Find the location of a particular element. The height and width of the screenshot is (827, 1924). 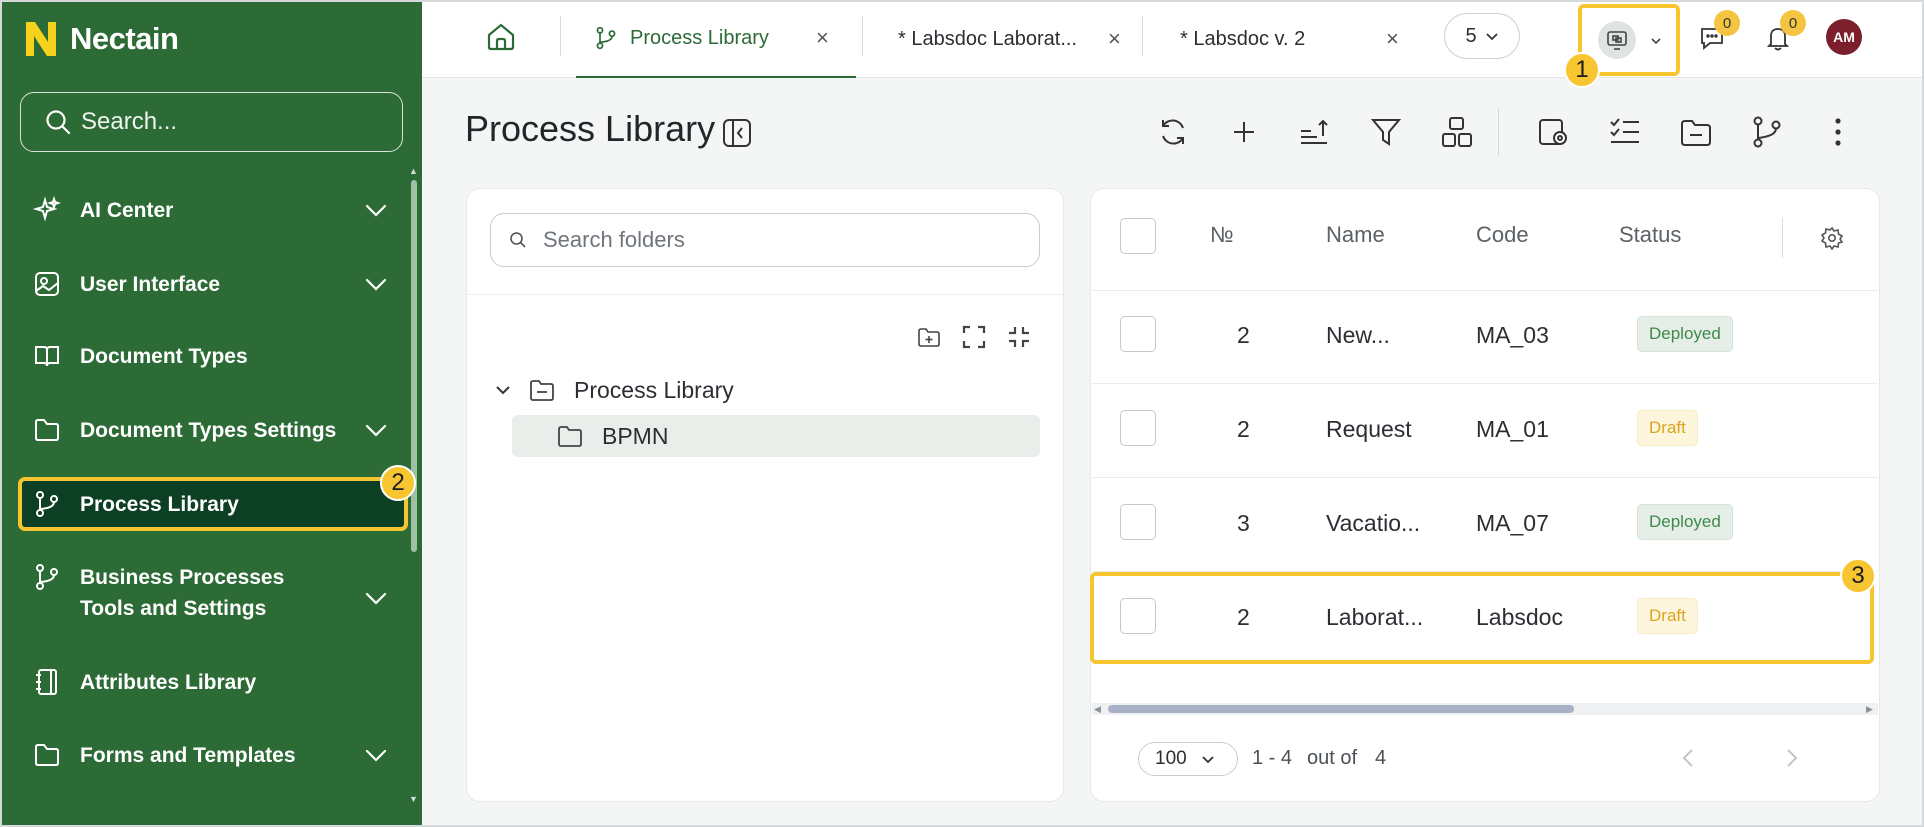

alerts-count-badge: 0 is located at coordinates (1793, 23).